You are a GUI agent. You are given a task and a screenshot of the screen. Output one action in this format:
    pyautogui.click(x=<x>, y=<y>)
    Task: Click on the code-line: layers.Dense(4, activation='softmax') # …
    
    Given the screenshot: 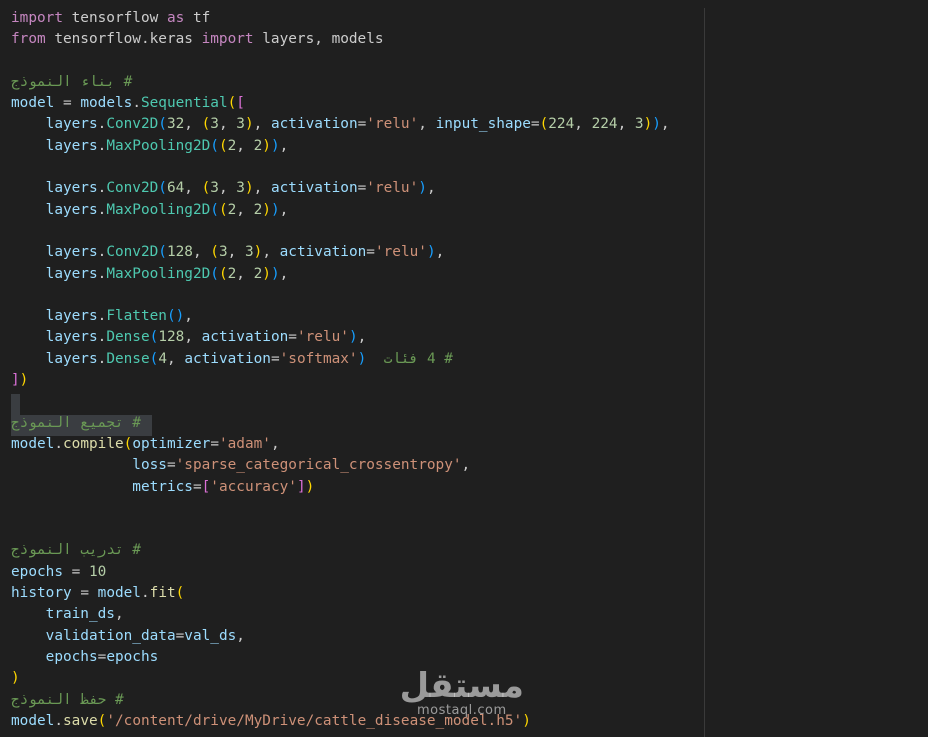 What is the action you would take?
    pyautogui.click(x=469, y=359)
    